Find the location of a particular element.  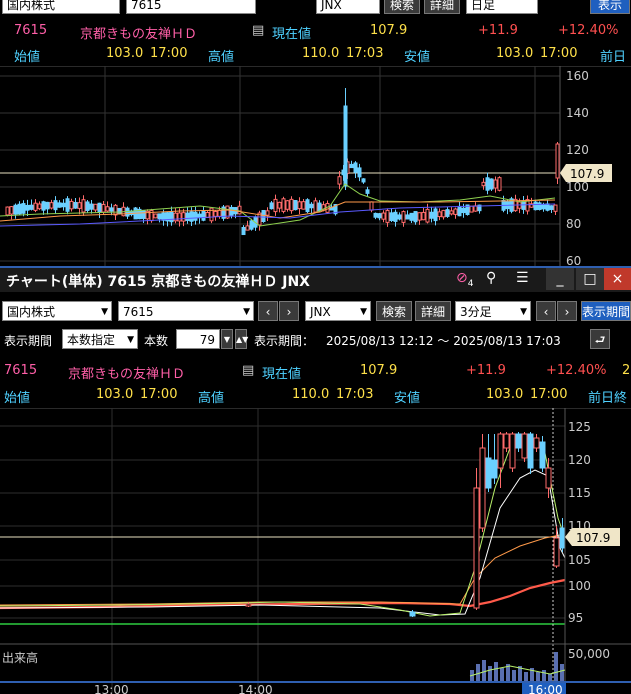

prev-code-button: ‹ is located at coordinates (268, 311).